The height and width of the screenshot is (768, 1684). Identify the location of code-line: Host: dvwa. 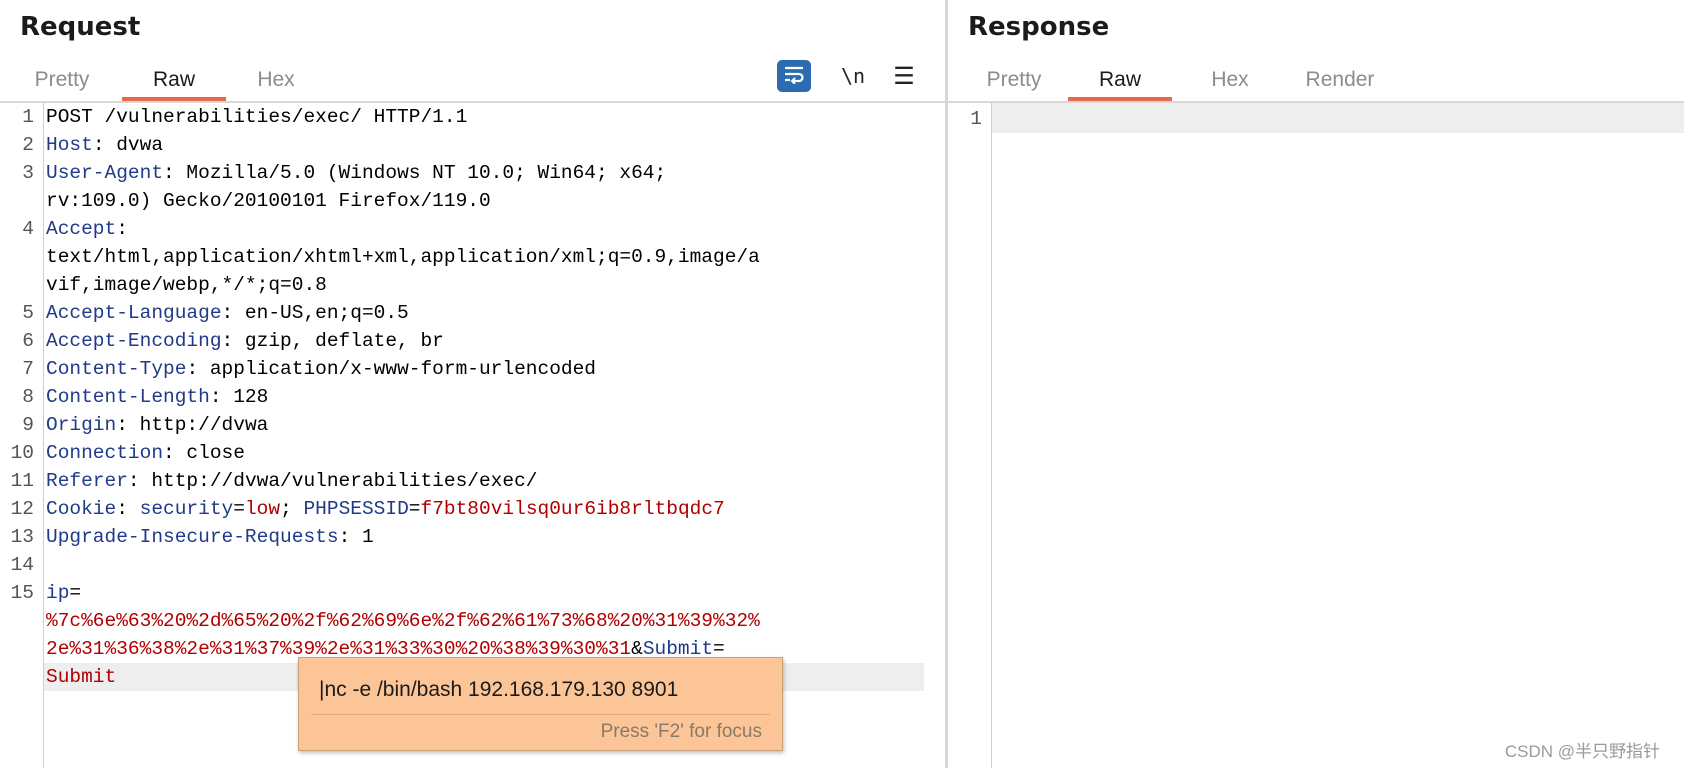
(485, 145).